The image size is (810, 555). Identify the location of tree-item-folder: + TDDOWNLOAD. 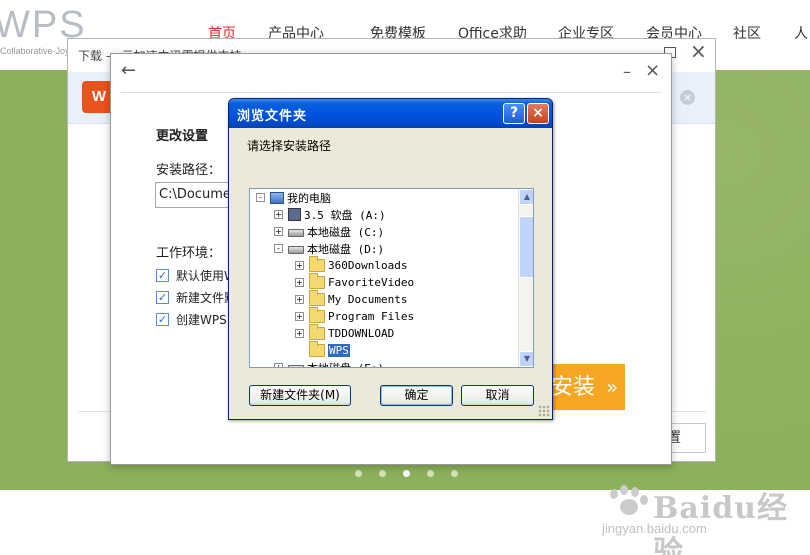
(345, 333).